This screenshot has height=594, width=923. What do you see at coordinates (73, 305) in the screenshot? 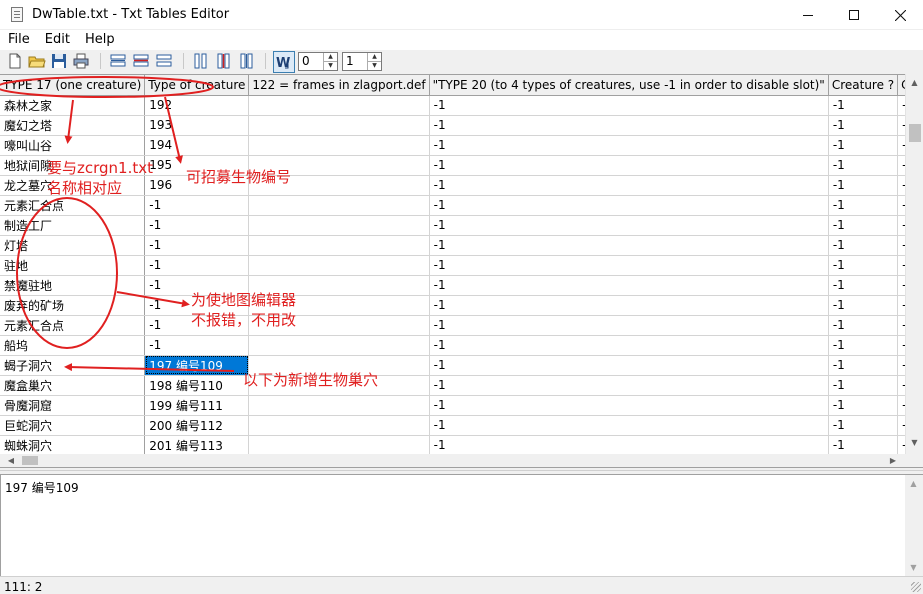
I see `table-cell: 废弃的矿场` at bounding box center [73, 305].